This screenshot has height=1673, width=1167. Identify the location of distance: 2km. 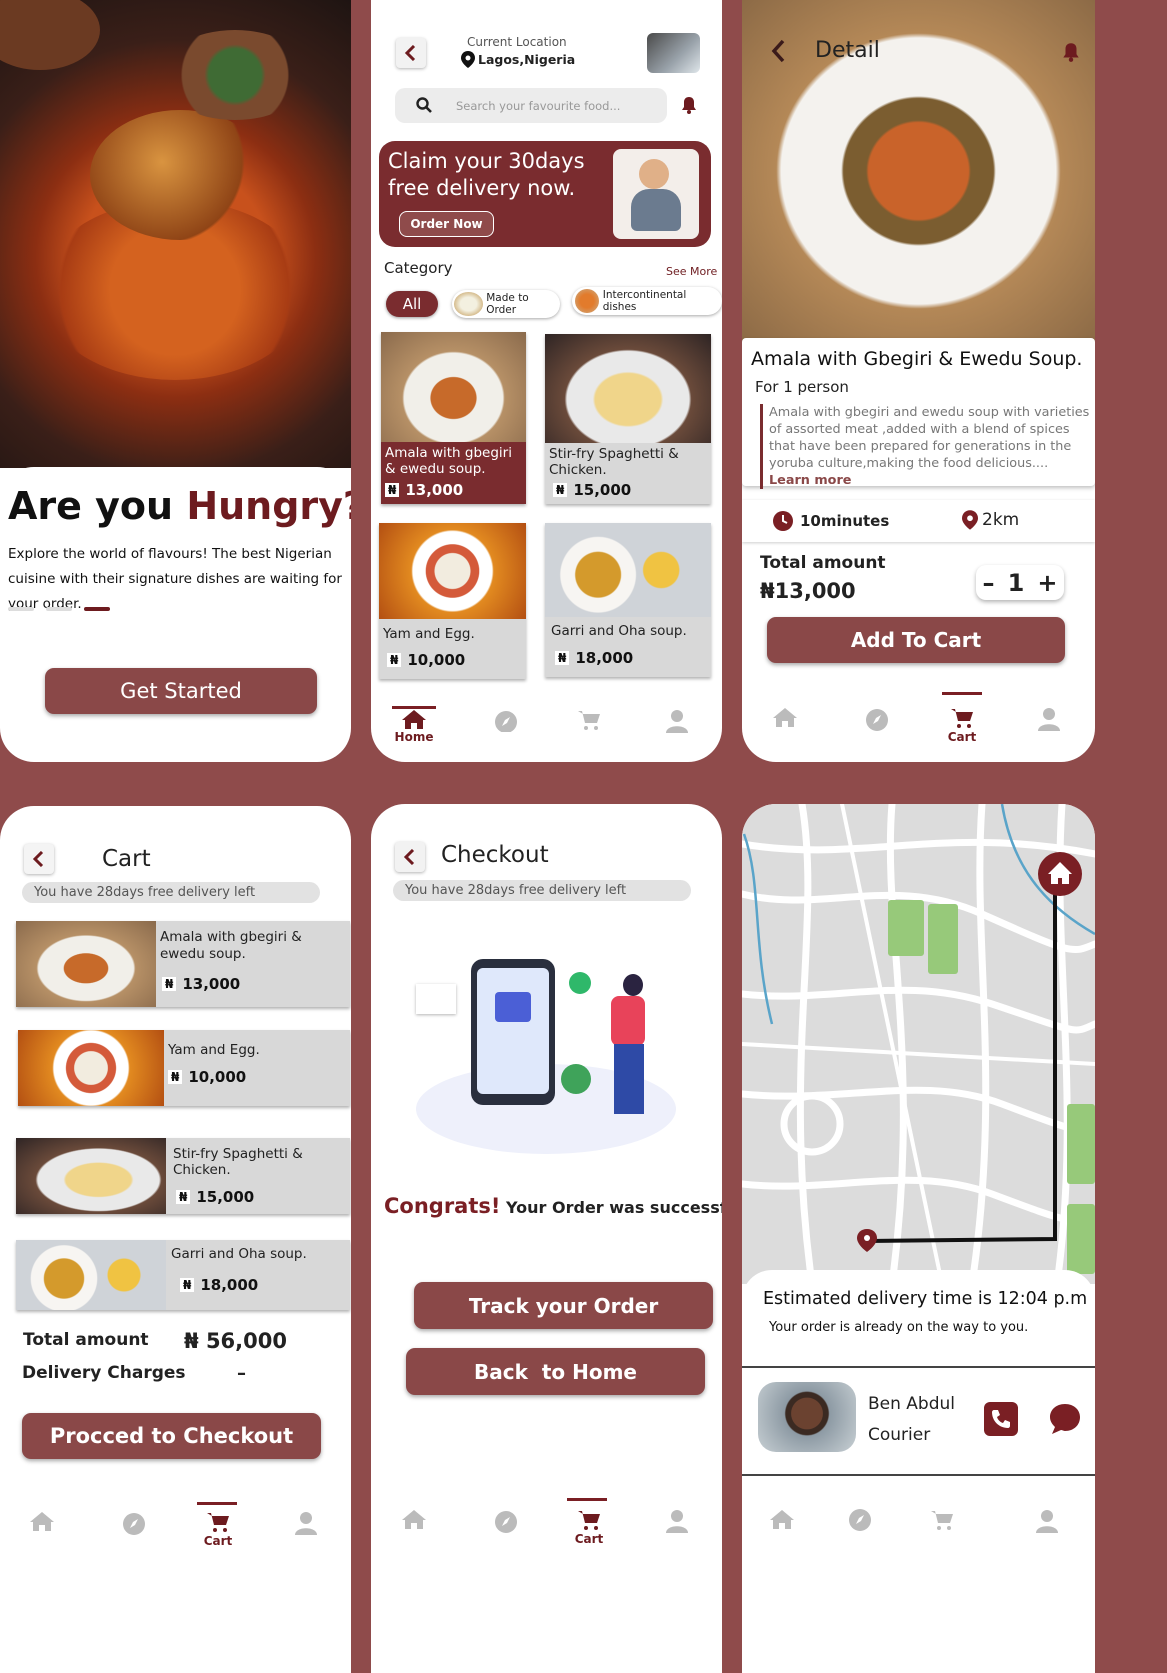
(1001, 520).